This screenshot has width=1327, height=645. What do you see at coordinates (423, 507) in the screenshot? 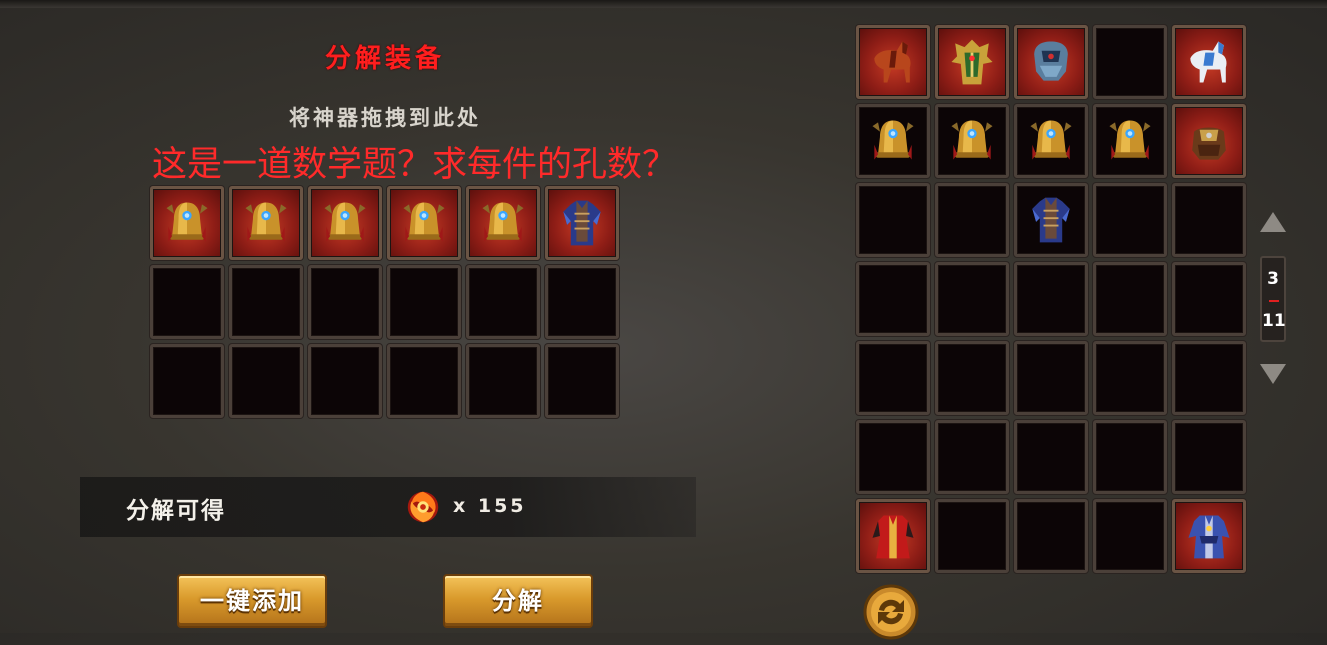
I see `fire-orb-icon` at bounding box center [423, 507].